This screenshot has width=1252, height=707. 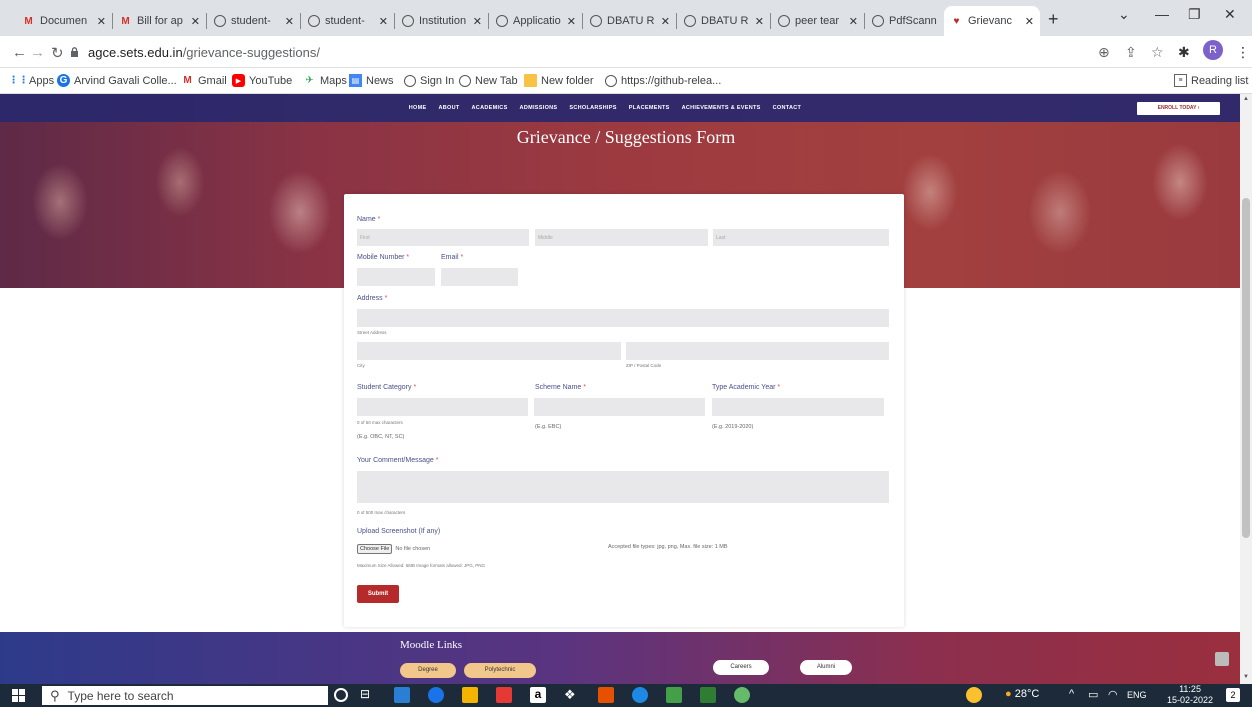 What do you see at coordinates (1071, 694) in the screenshot?
I see `tray-chevron-icon: ^` at bounding box center [1071, 694].